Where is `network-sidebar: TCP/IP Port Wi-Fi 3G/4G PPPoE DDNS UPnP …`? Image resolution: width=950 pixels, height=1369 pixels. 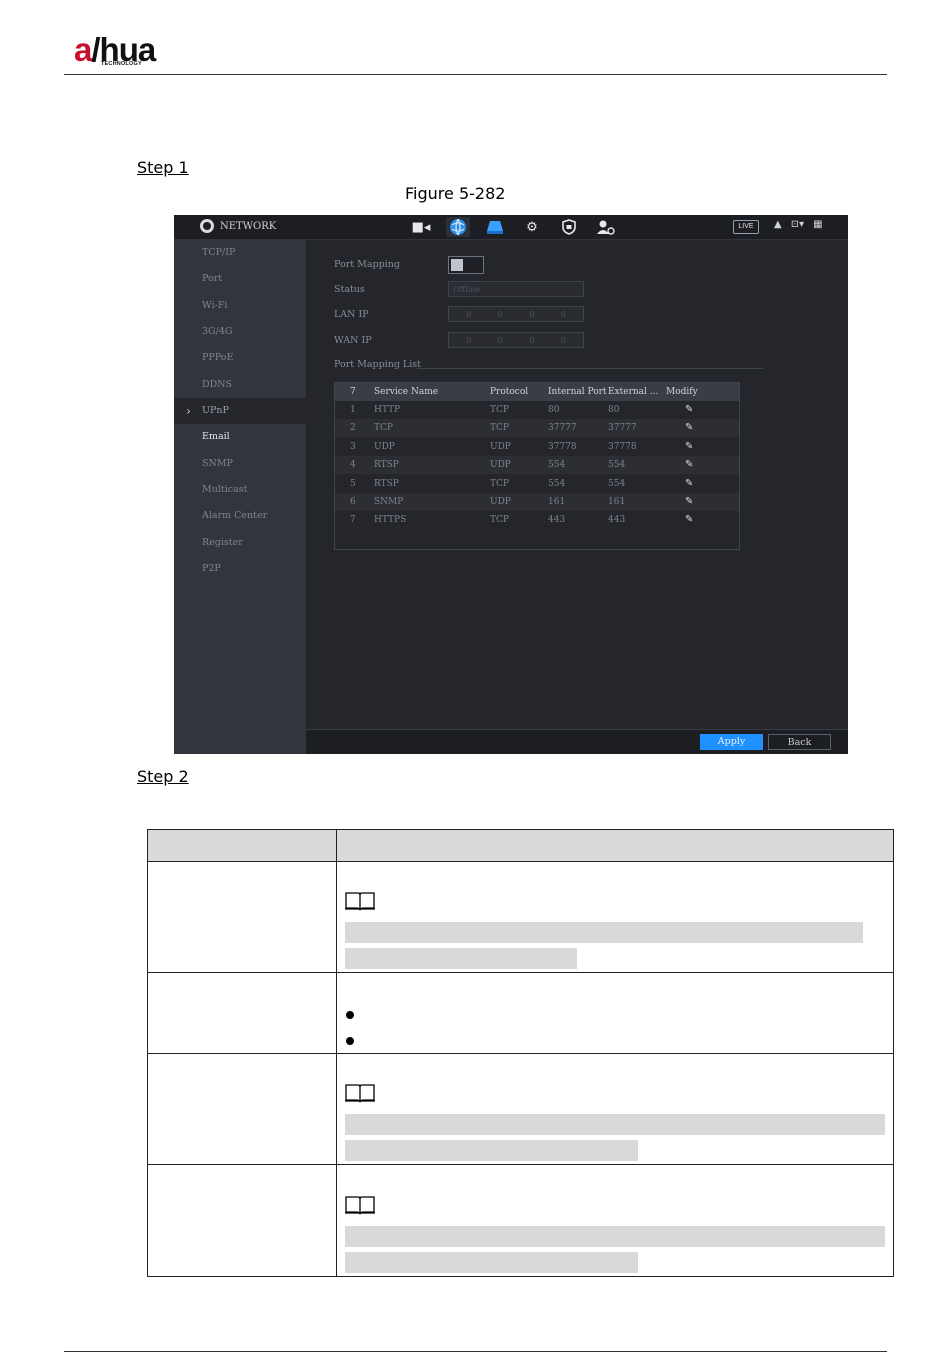 network-sidebar: TCP/IP Port Wi-Fi 3G/4G PPPoE DDNS UPnP … is located at coordinates (240, 497).